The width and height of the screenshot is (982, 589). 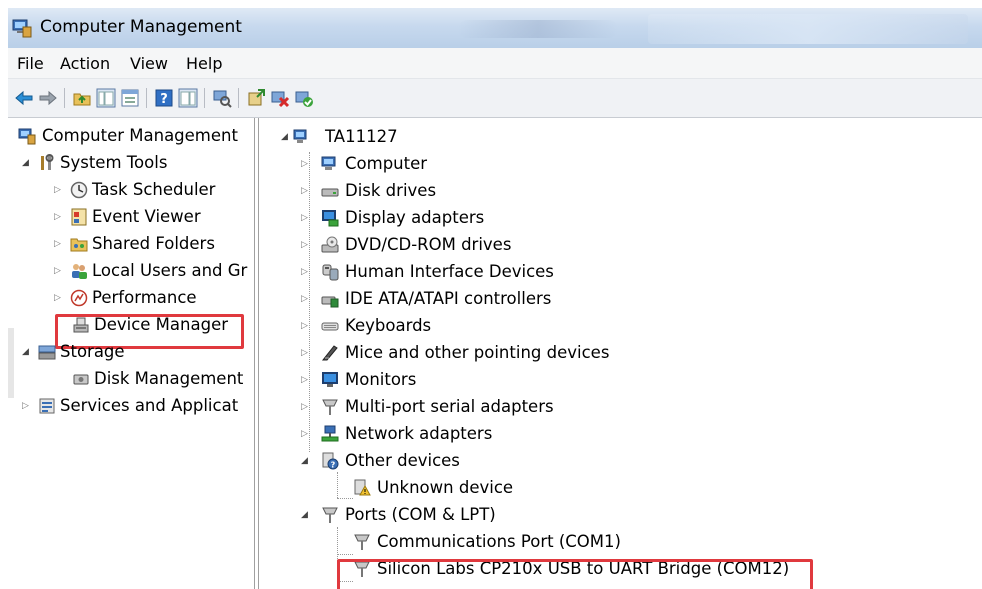 What do you see at coordinates (629, 218) in the screenshot?
I see `device-category-display-adapters: ▷ Display adapters` at bounding box center [629, 218].